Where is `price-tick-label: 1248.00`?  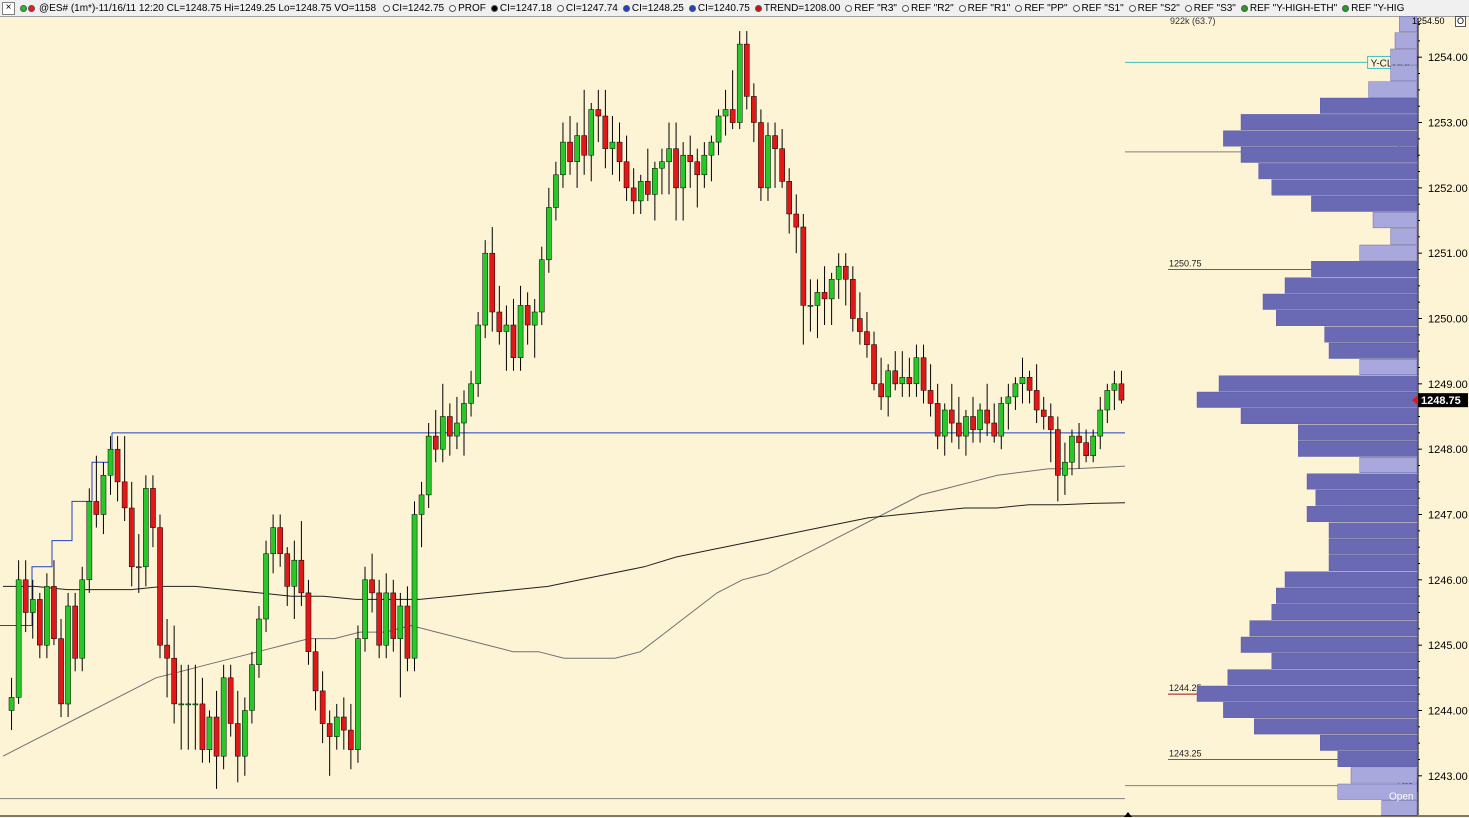
price-tick-label: 1248.00 is located at coordinates (1448, 450).